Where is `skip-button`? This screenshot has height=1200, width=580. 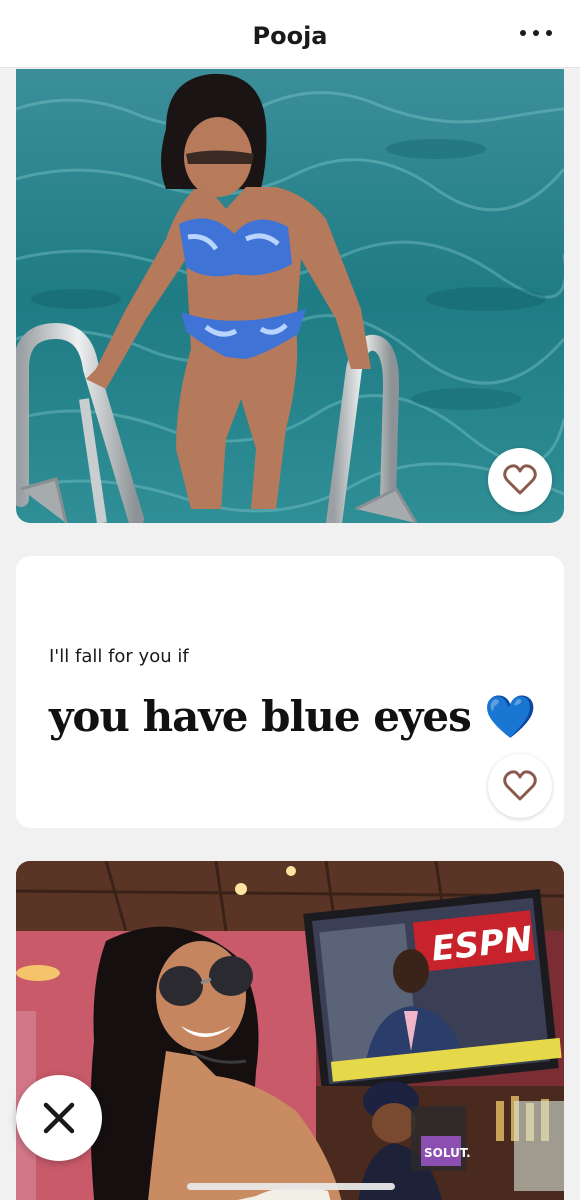 skip-button is located at coordinates (59, 1118).